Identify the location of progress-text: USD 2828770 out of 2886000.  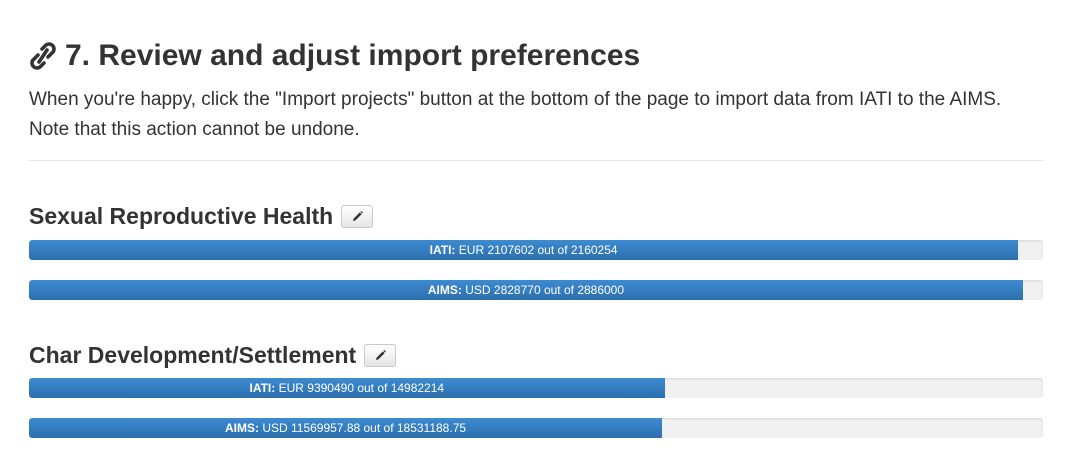
(545, 290).